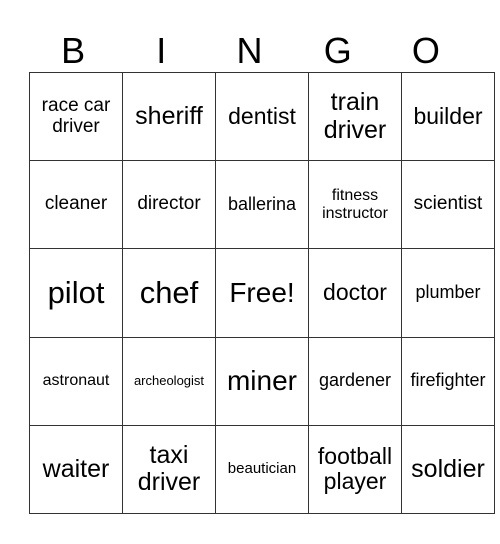 The width and height of the screenshot is (500, 544). I want to click on bingo-cell: train driver, so click(355, 116).